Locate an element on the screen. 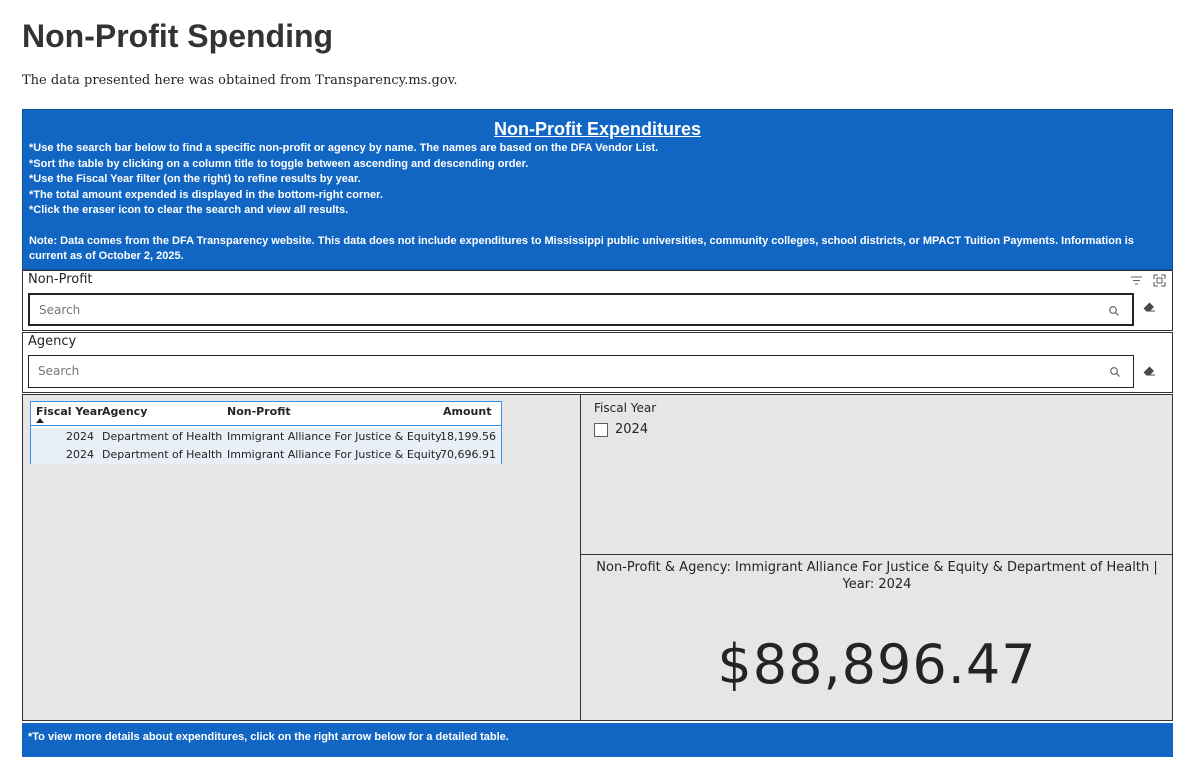 The width and height of the screenshot is (1200, 771). focus-mode-icon is located at coordinates (1159, 280).